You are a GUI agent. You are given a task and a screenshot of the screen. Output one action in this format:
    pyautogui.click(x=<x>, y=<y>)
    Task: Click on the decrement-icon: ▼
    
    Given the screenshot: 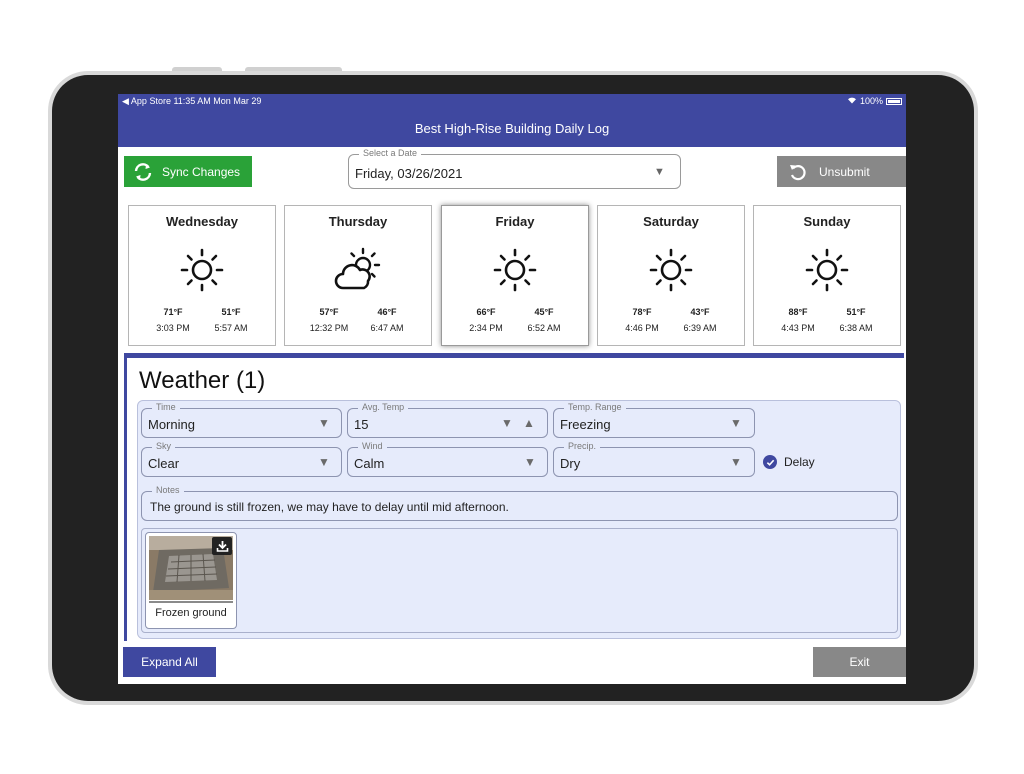 What is the action you would take?
    pyautogui.click(x=507, y=423)
    